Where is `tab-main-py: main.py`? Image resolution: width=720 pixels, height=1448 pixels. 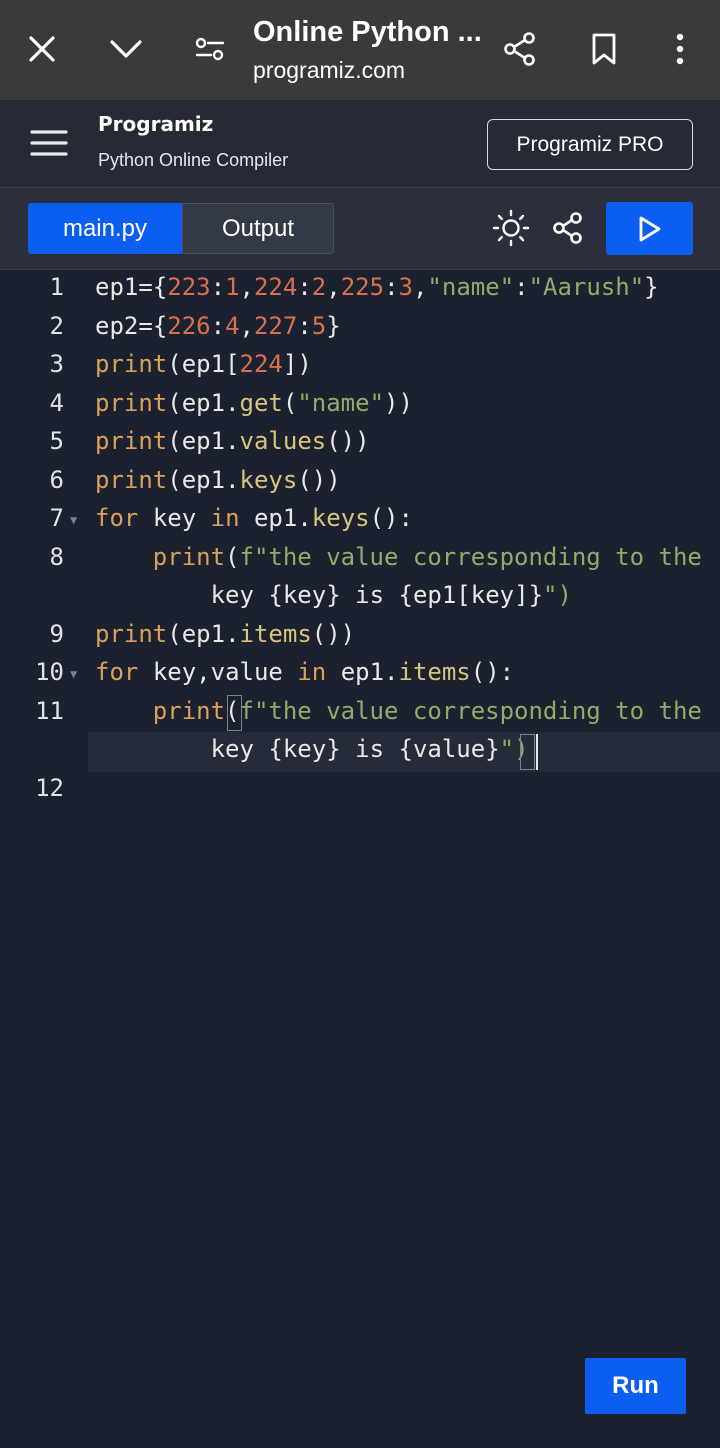
tab-main-py: main.py is located at coordinates (105, 228).